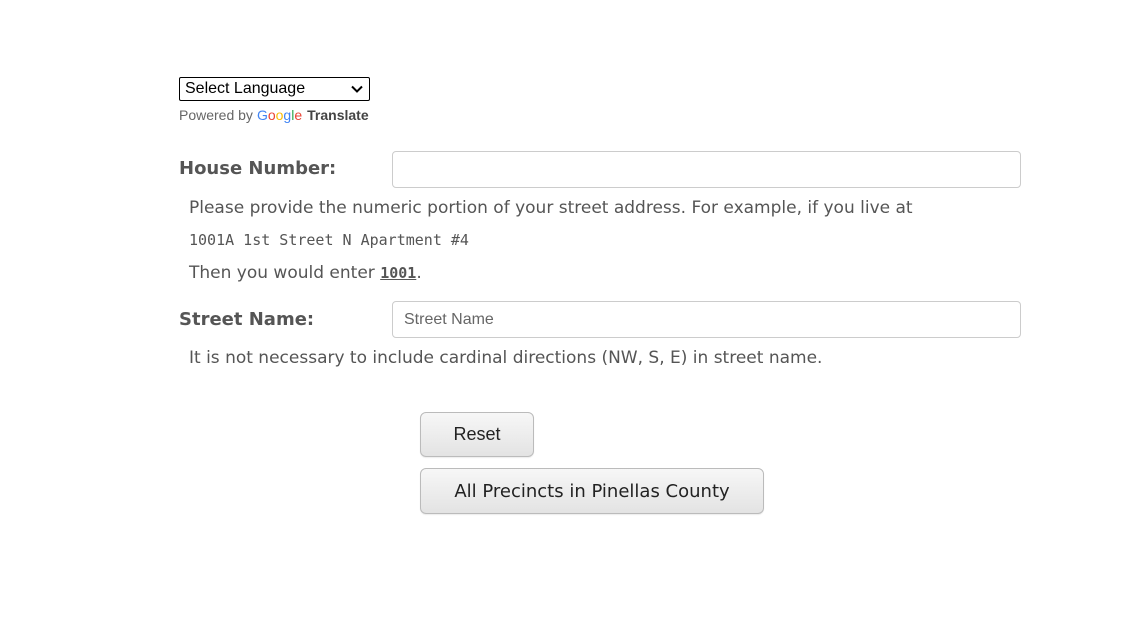  Describe the element at coordinates (337, 115) in the screenshot. I see `translate-link: Translate` at that location.